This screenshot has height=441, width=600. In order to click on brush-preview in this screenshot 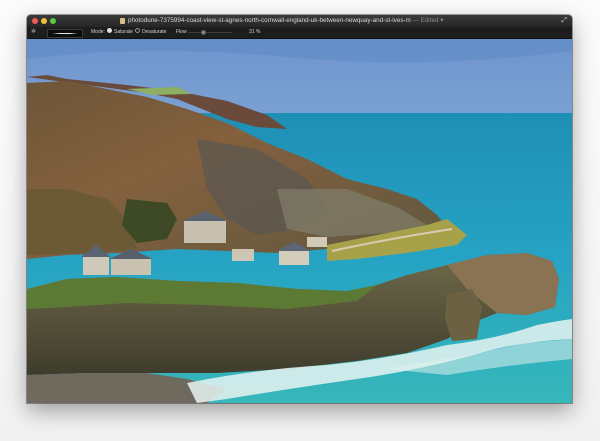, I will do `click(65, 33)`.